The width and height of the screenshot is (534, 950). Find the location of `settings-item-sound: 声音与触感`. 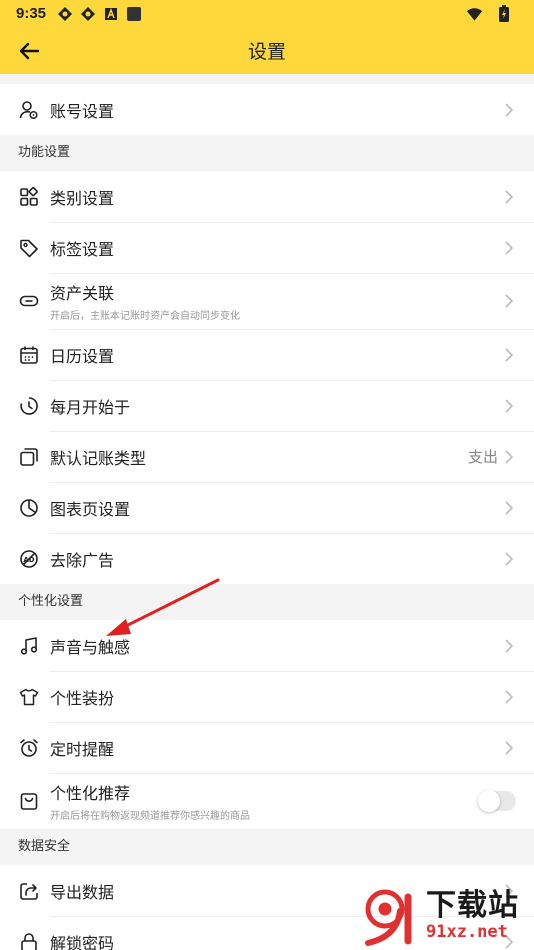

settings-item-sound: 声音与触感 is located at coordinates (267, 645).